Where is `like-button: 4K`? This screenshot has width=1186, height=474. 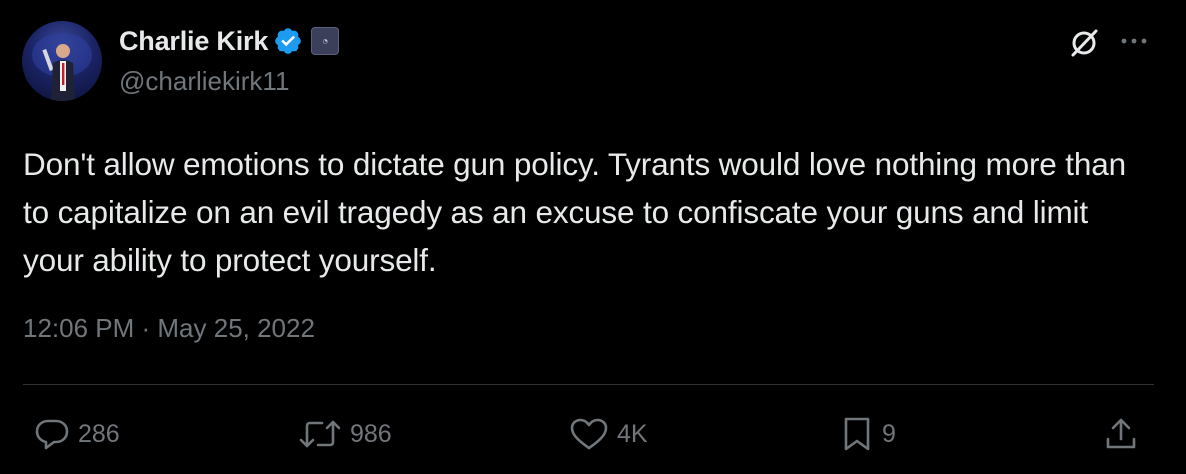
like-button: 4K is located at coordinates (608, 434).